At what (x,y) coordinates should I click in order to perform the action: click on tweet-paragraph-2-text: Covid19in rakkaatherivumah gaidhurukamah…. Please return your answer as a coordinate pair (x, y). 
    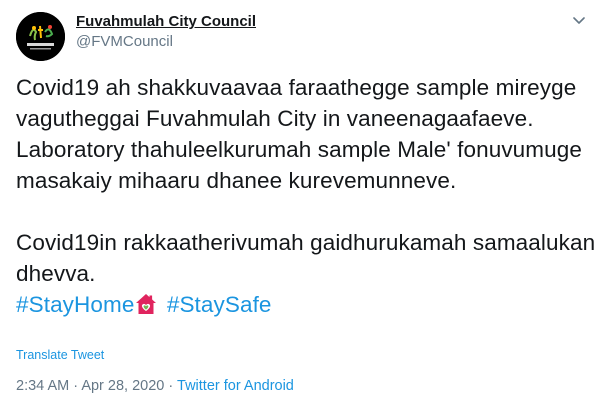
    Looking at the image, I should click on (306, 258).